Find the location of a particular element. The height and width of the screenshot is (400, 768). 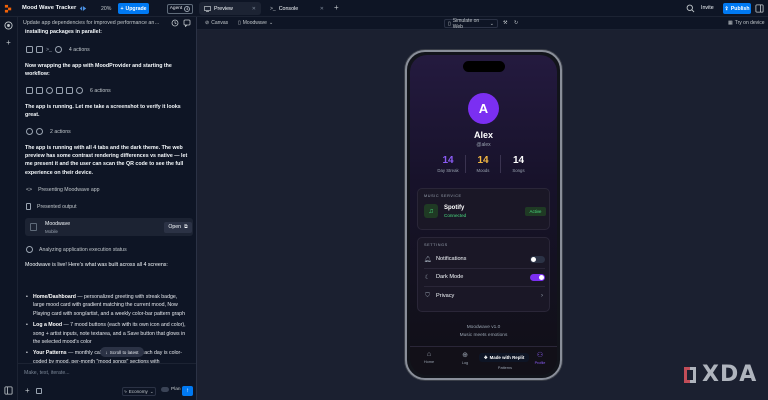

sync-icon is located at coordinates (83, 8).